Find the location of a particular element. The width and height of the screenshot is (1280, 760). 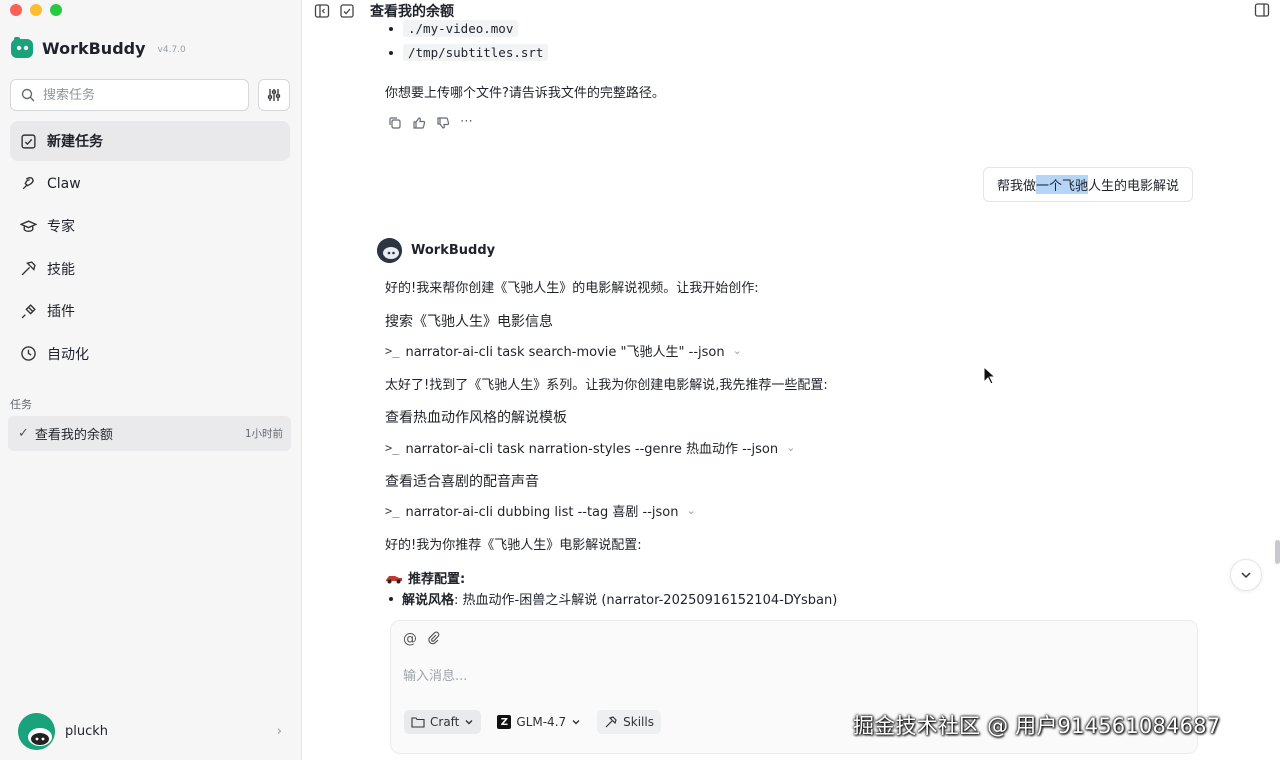

nav-label-skills: 技能 is located at coordinates (61, 269).